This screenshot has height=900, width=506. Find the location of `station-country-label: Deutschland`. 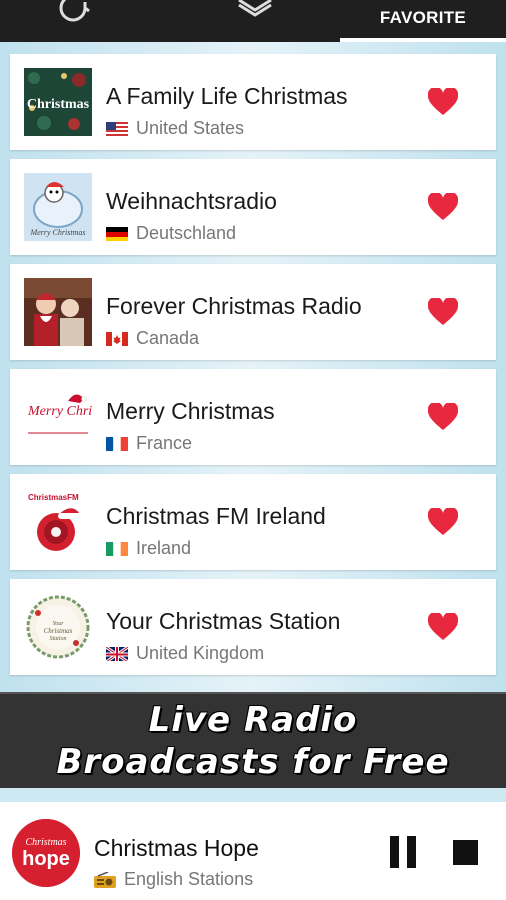

station-country-label: Deutschland is located at coordinates (186, 233).